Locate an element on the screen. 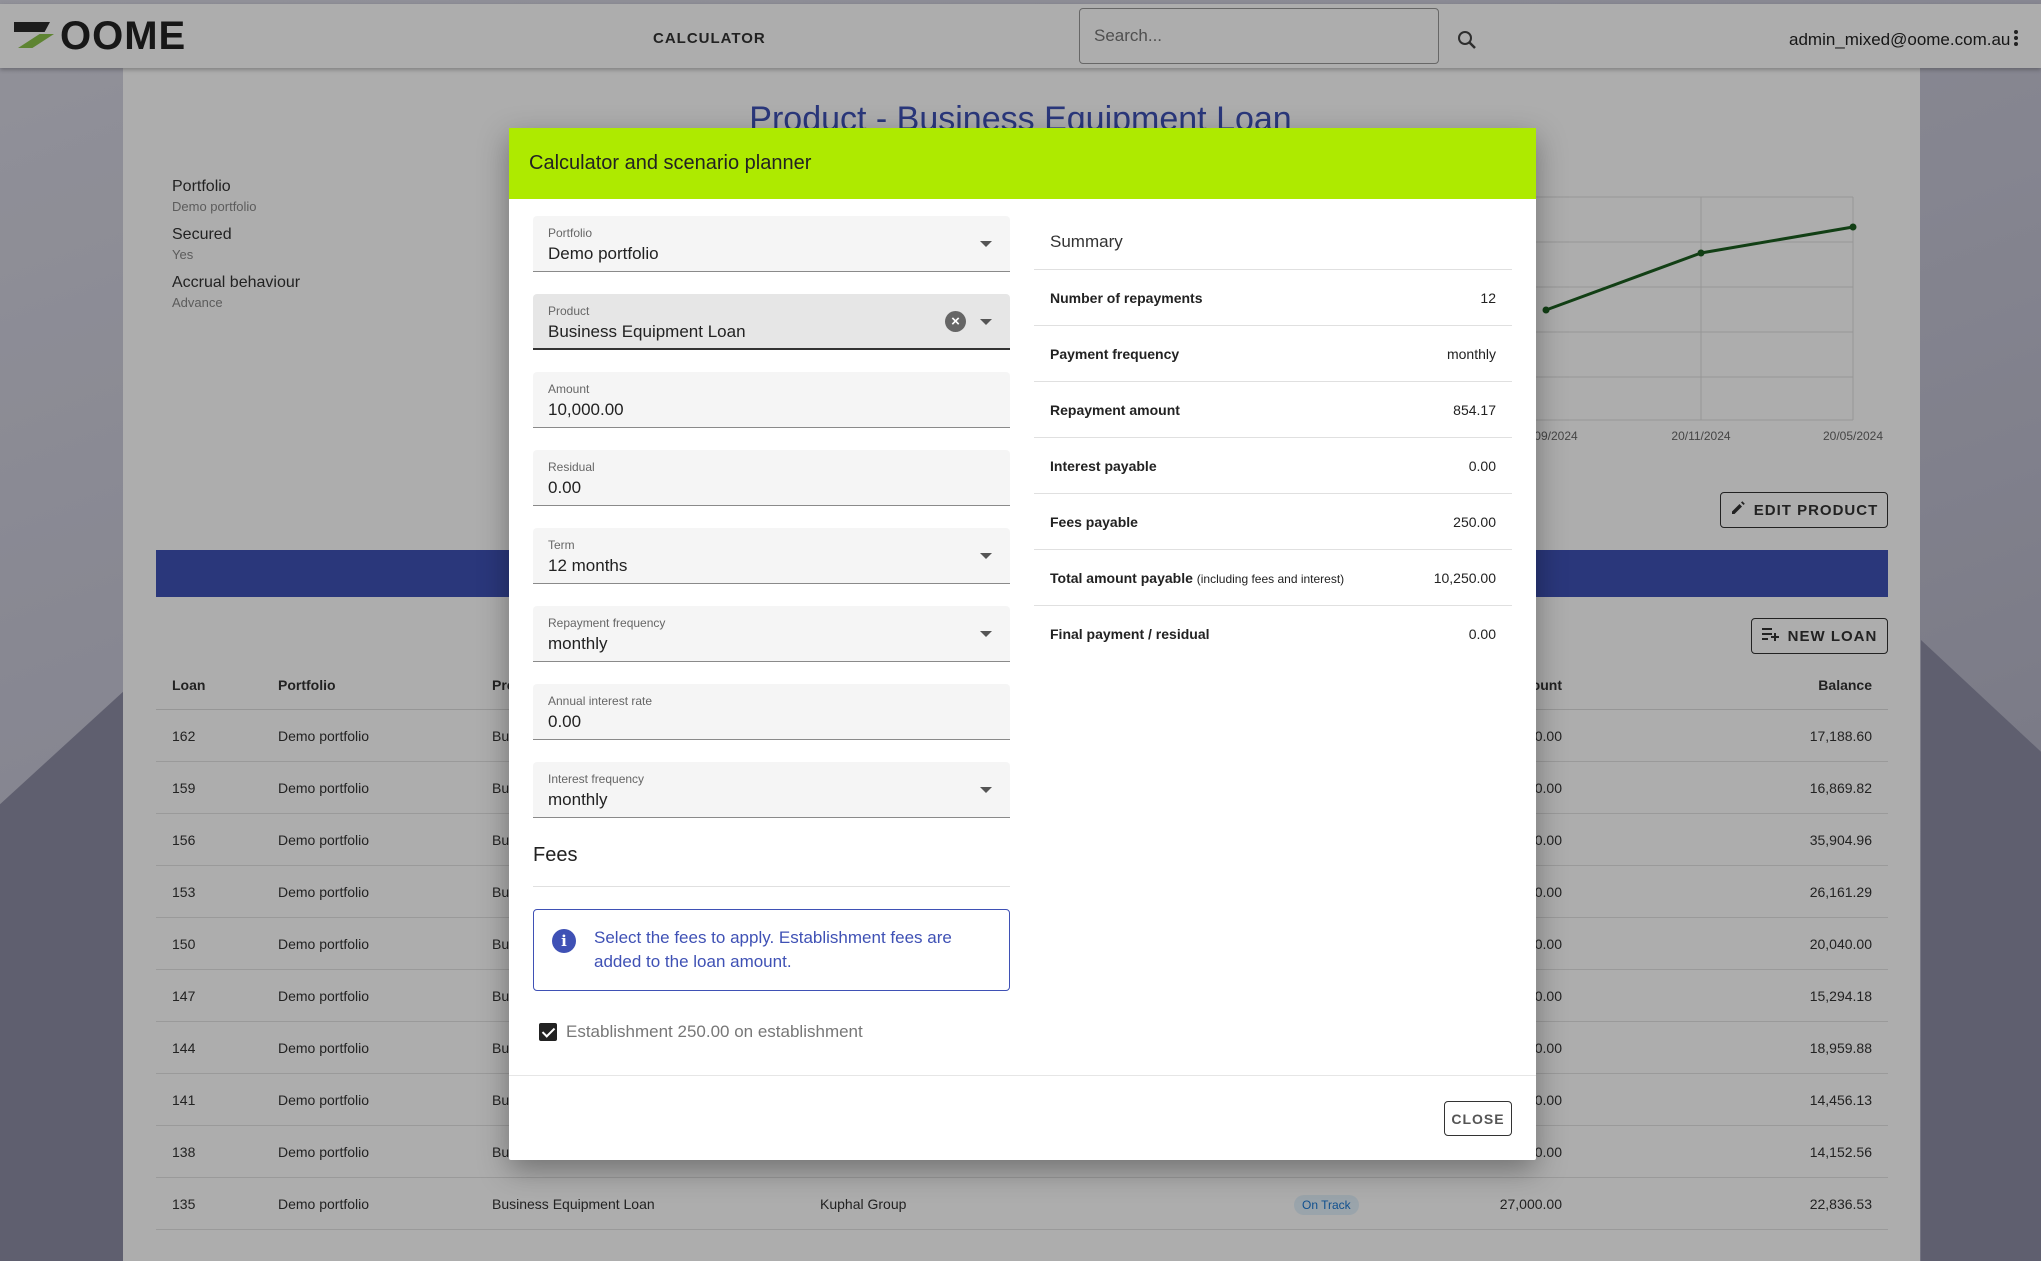 Image resolution: width=2041 pixels, height=1261 pixels. field-label: Interest frequency is located at coordinates (596, 779).